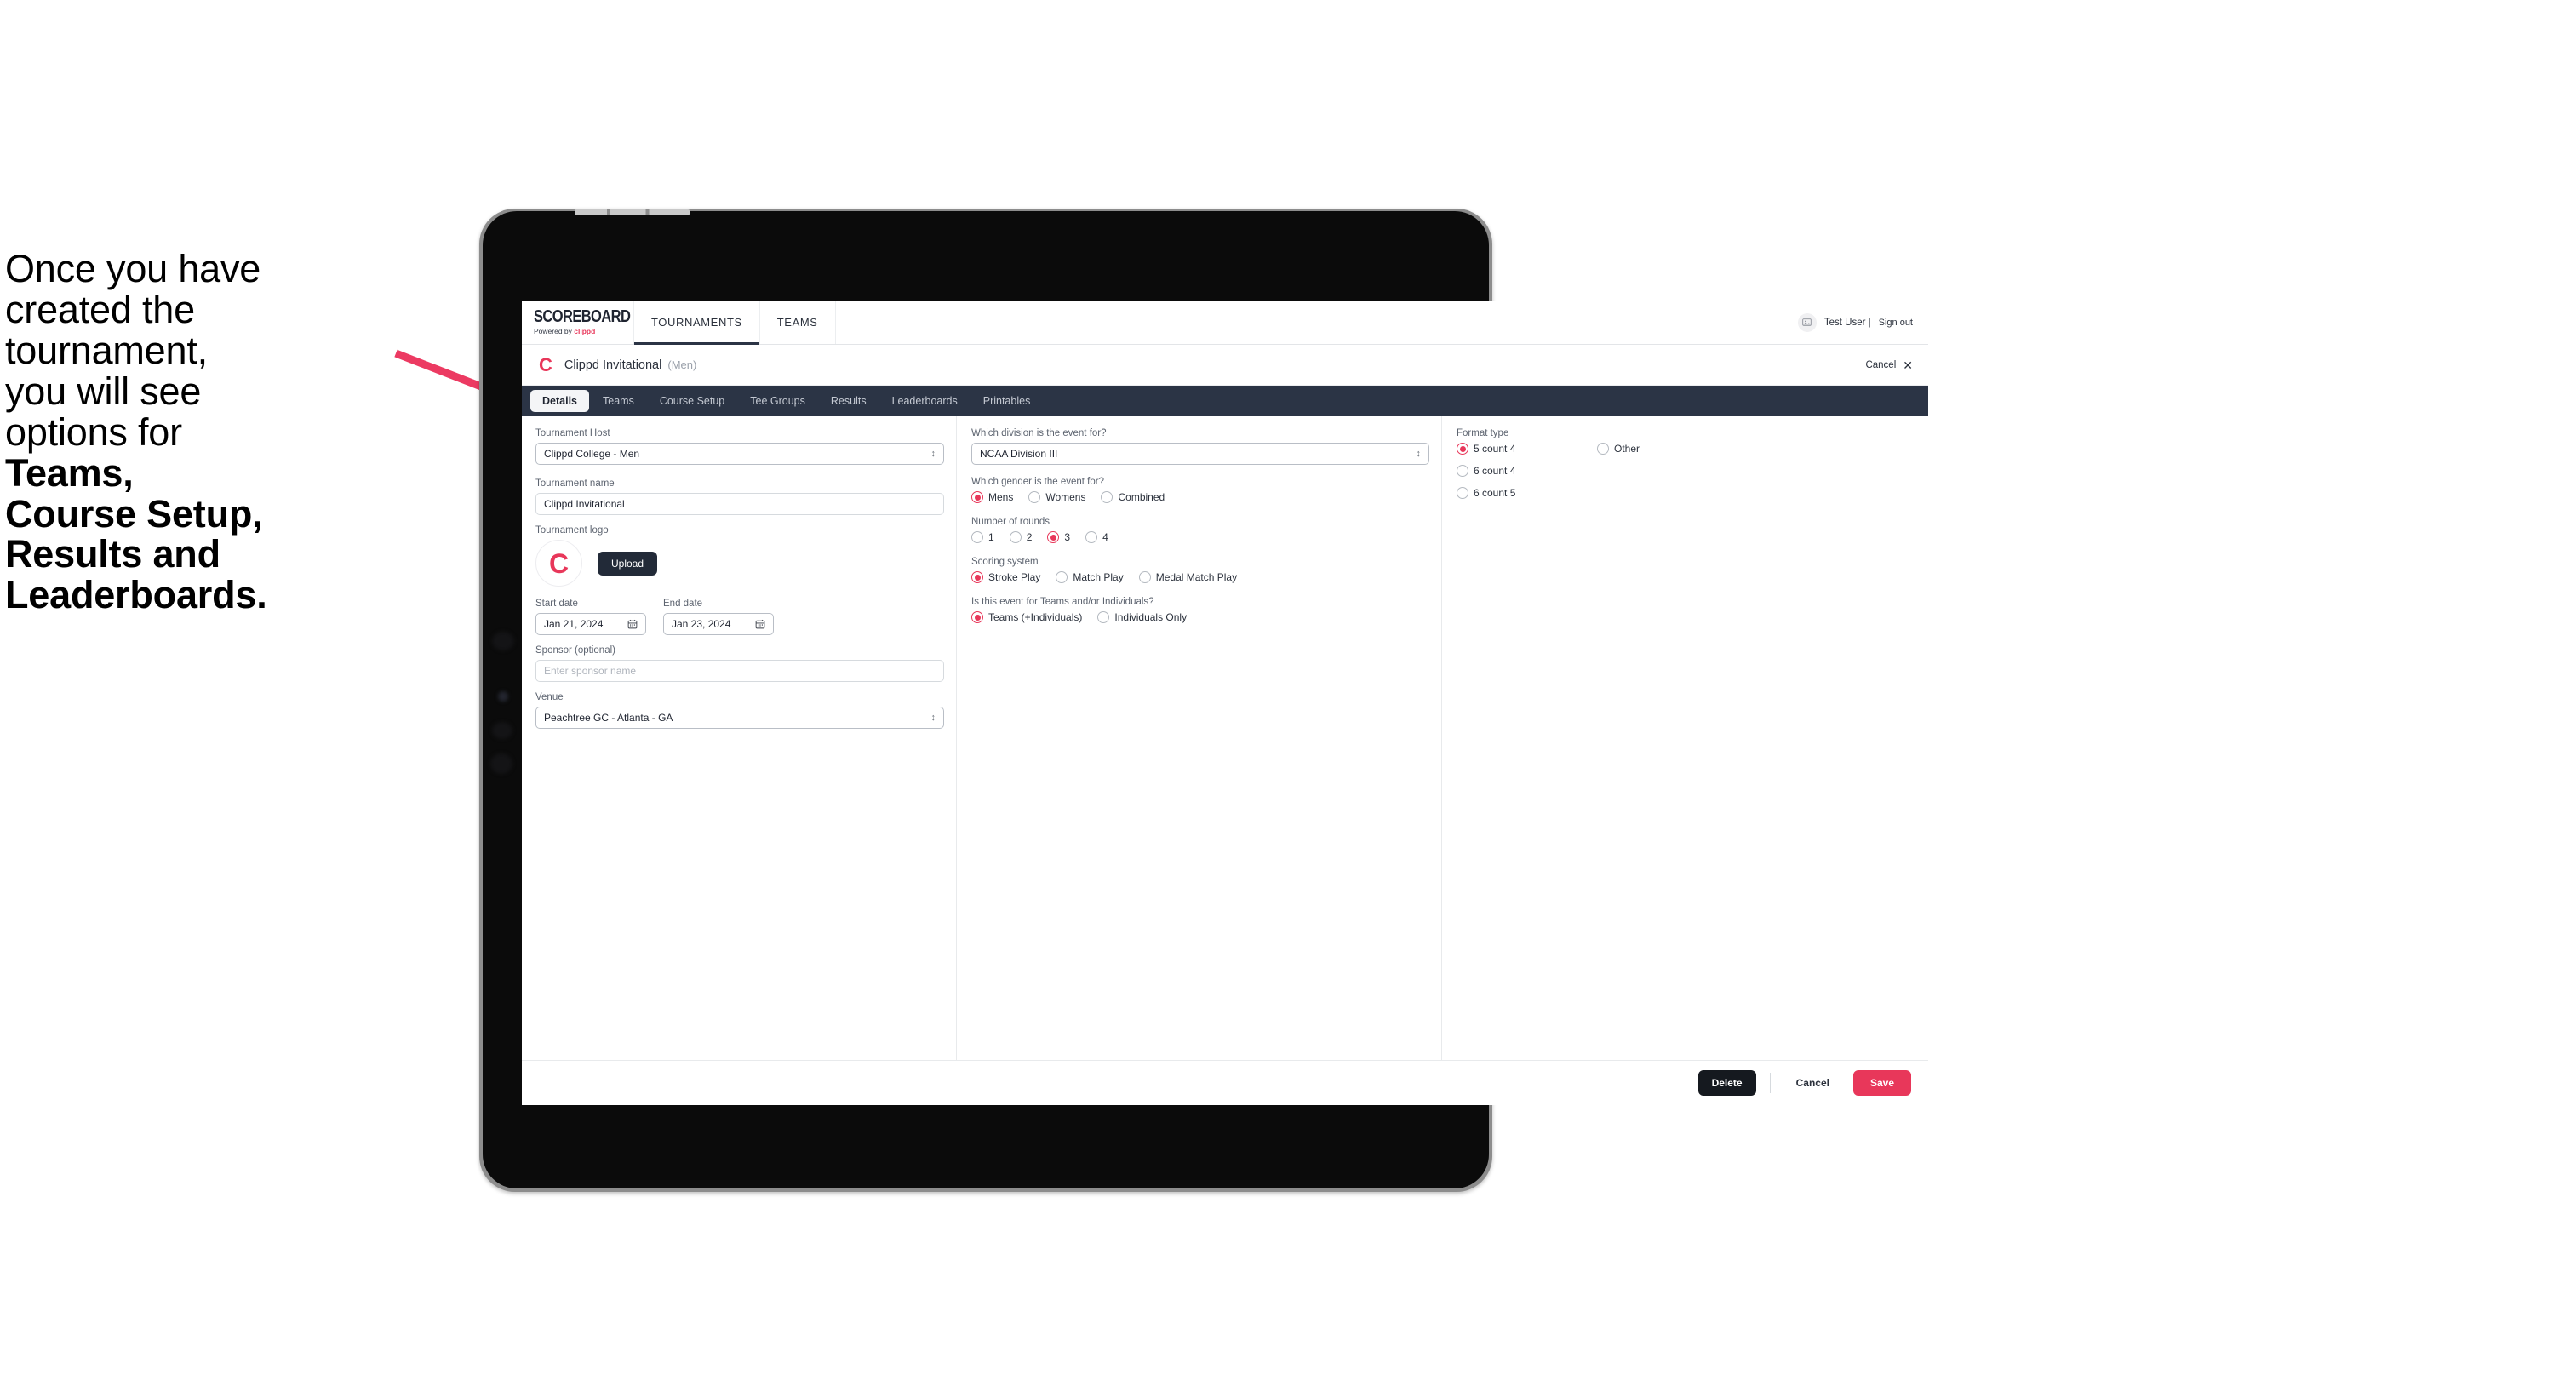 Image resolution: width=2576 pixels, height=1386 pixels. What do you see at coordinates (133, 268) in the screenshot?
I see `annotation-line-0: Once you have` at bounding box center [133, 268].